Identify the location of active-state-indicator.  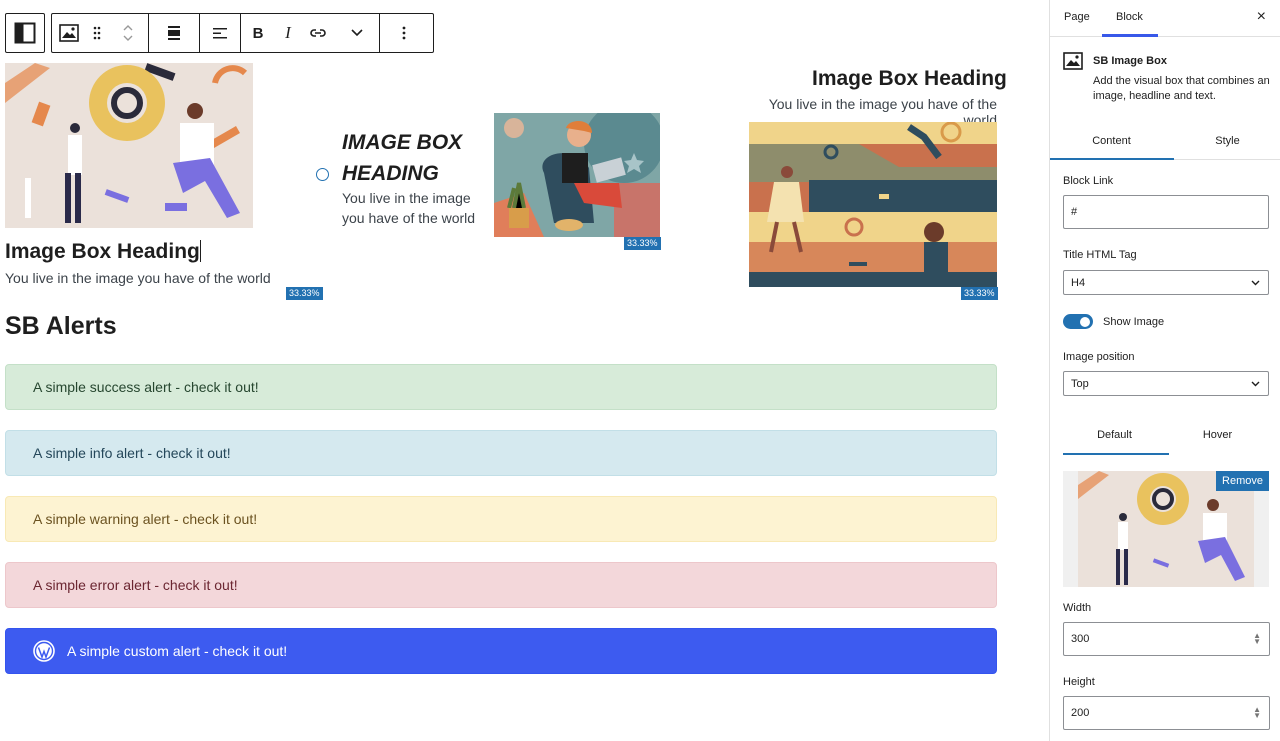
(1116, 454).